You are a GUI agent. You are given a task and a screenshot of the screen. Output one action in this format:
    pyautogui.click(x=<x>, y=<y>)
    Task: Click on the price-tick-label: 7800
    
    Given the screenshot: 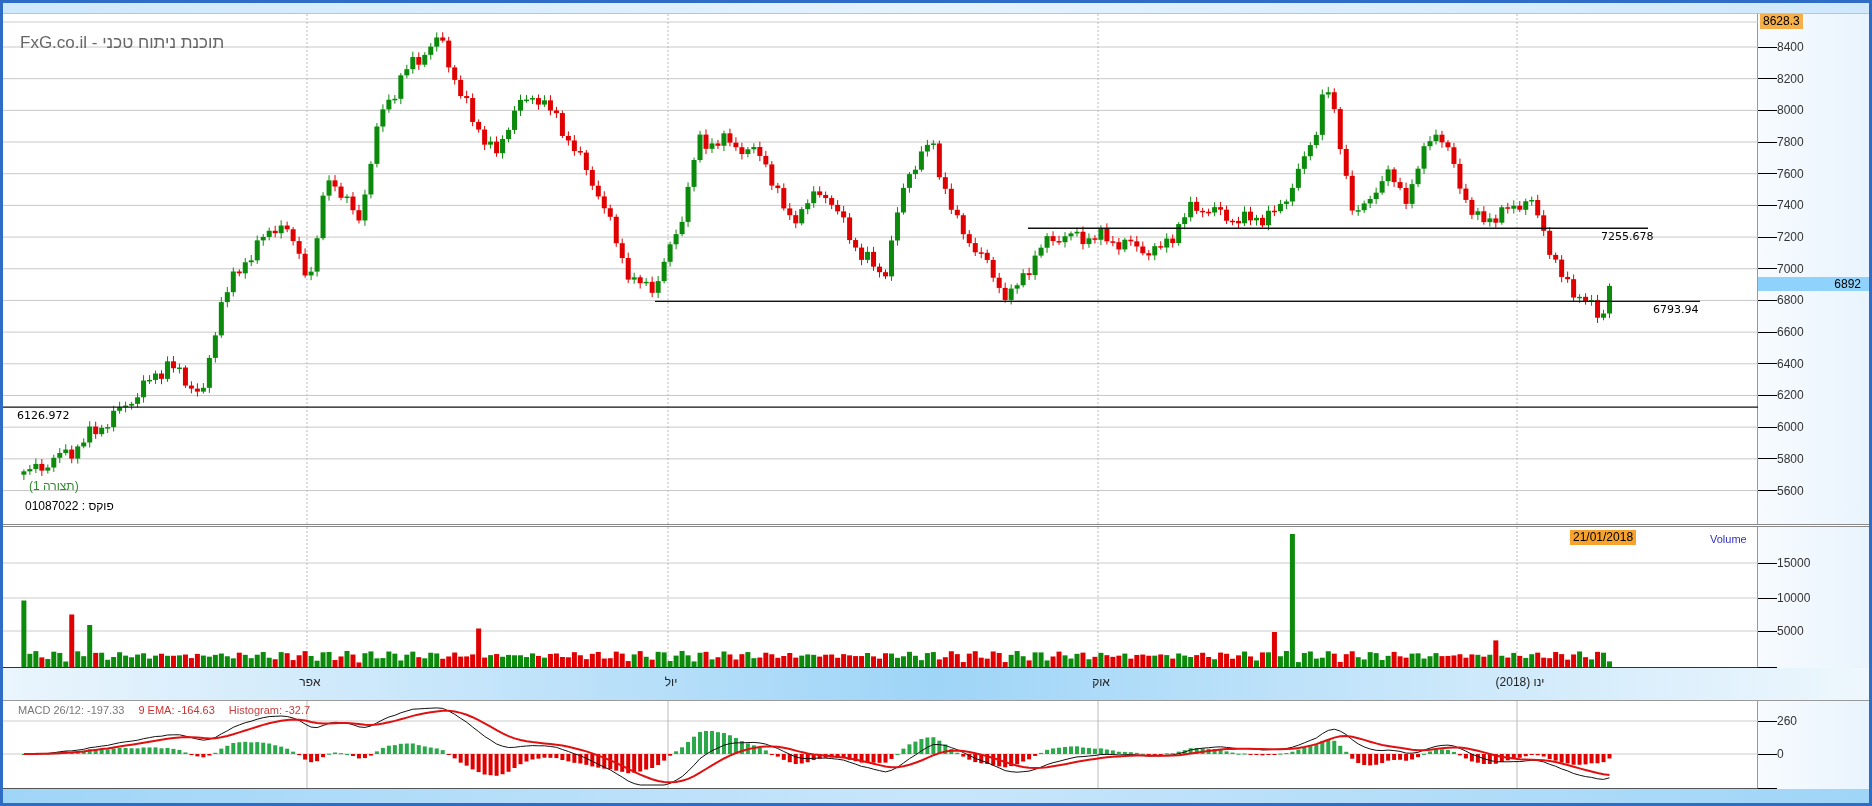 What is the action you would take?
    pyautogui.click(x=1790, y=142)
    